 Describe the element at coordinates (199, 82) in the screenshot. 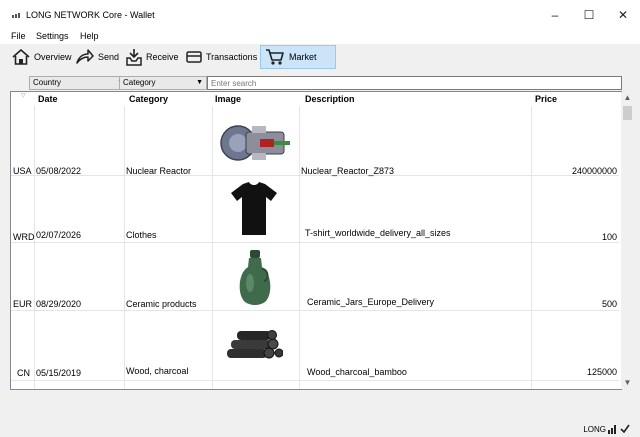

I see `chevron-down-icon: ▼` at that location.